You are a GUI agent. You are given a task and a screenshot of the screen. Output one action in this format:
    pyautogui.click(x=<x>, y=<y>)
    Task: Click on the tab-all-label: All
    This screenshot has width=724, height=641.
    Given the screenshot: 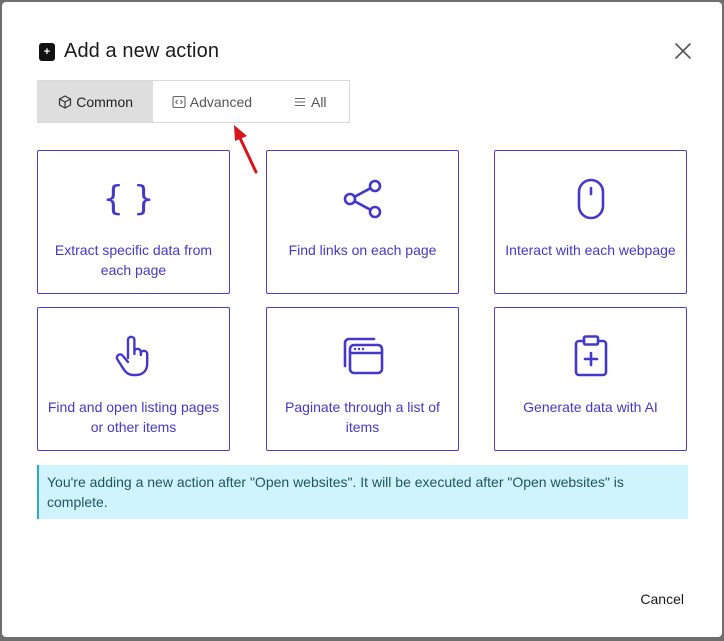 What is the action you would take?
    pyautogui.click(x=318, y=101)
    